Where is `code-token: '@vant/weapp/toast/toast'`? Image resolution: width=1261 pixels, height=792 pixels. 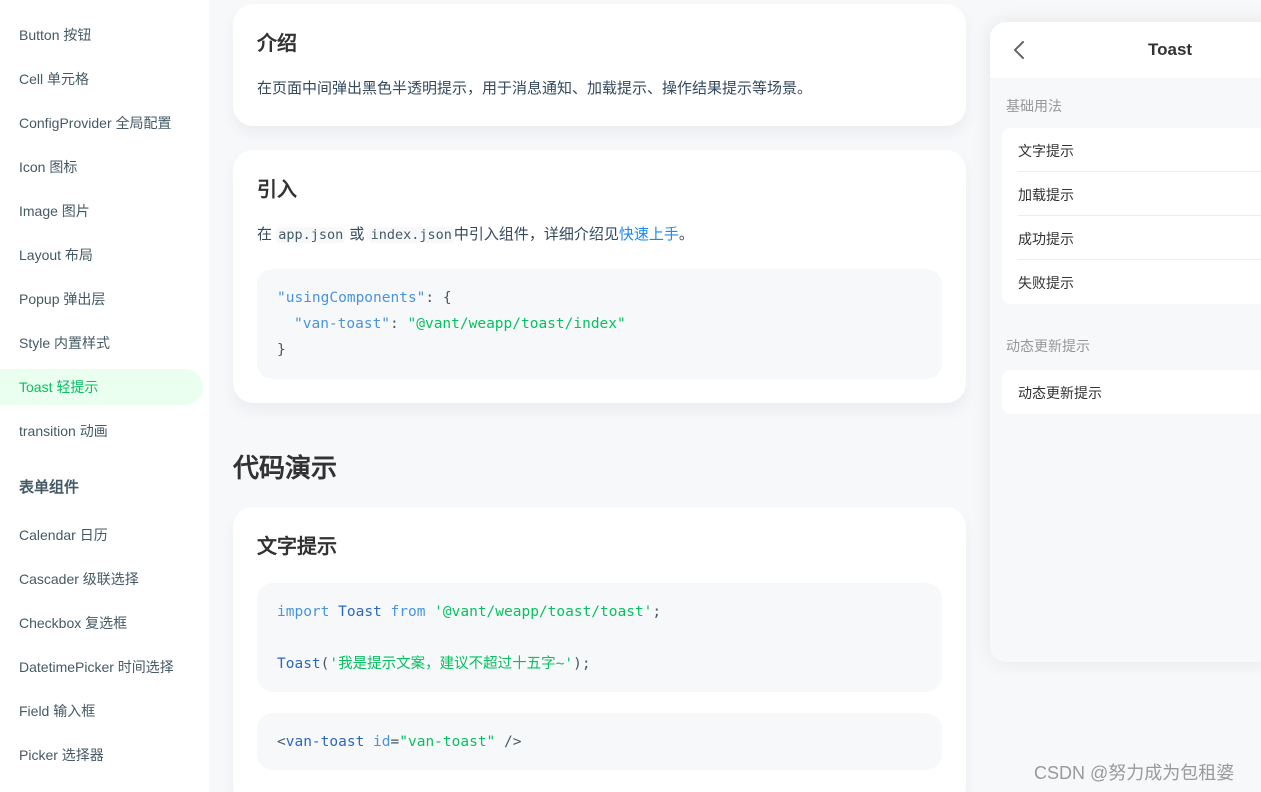 code-token: '@vant/weapp/toast/toast' is located at coordinates (543, 612).